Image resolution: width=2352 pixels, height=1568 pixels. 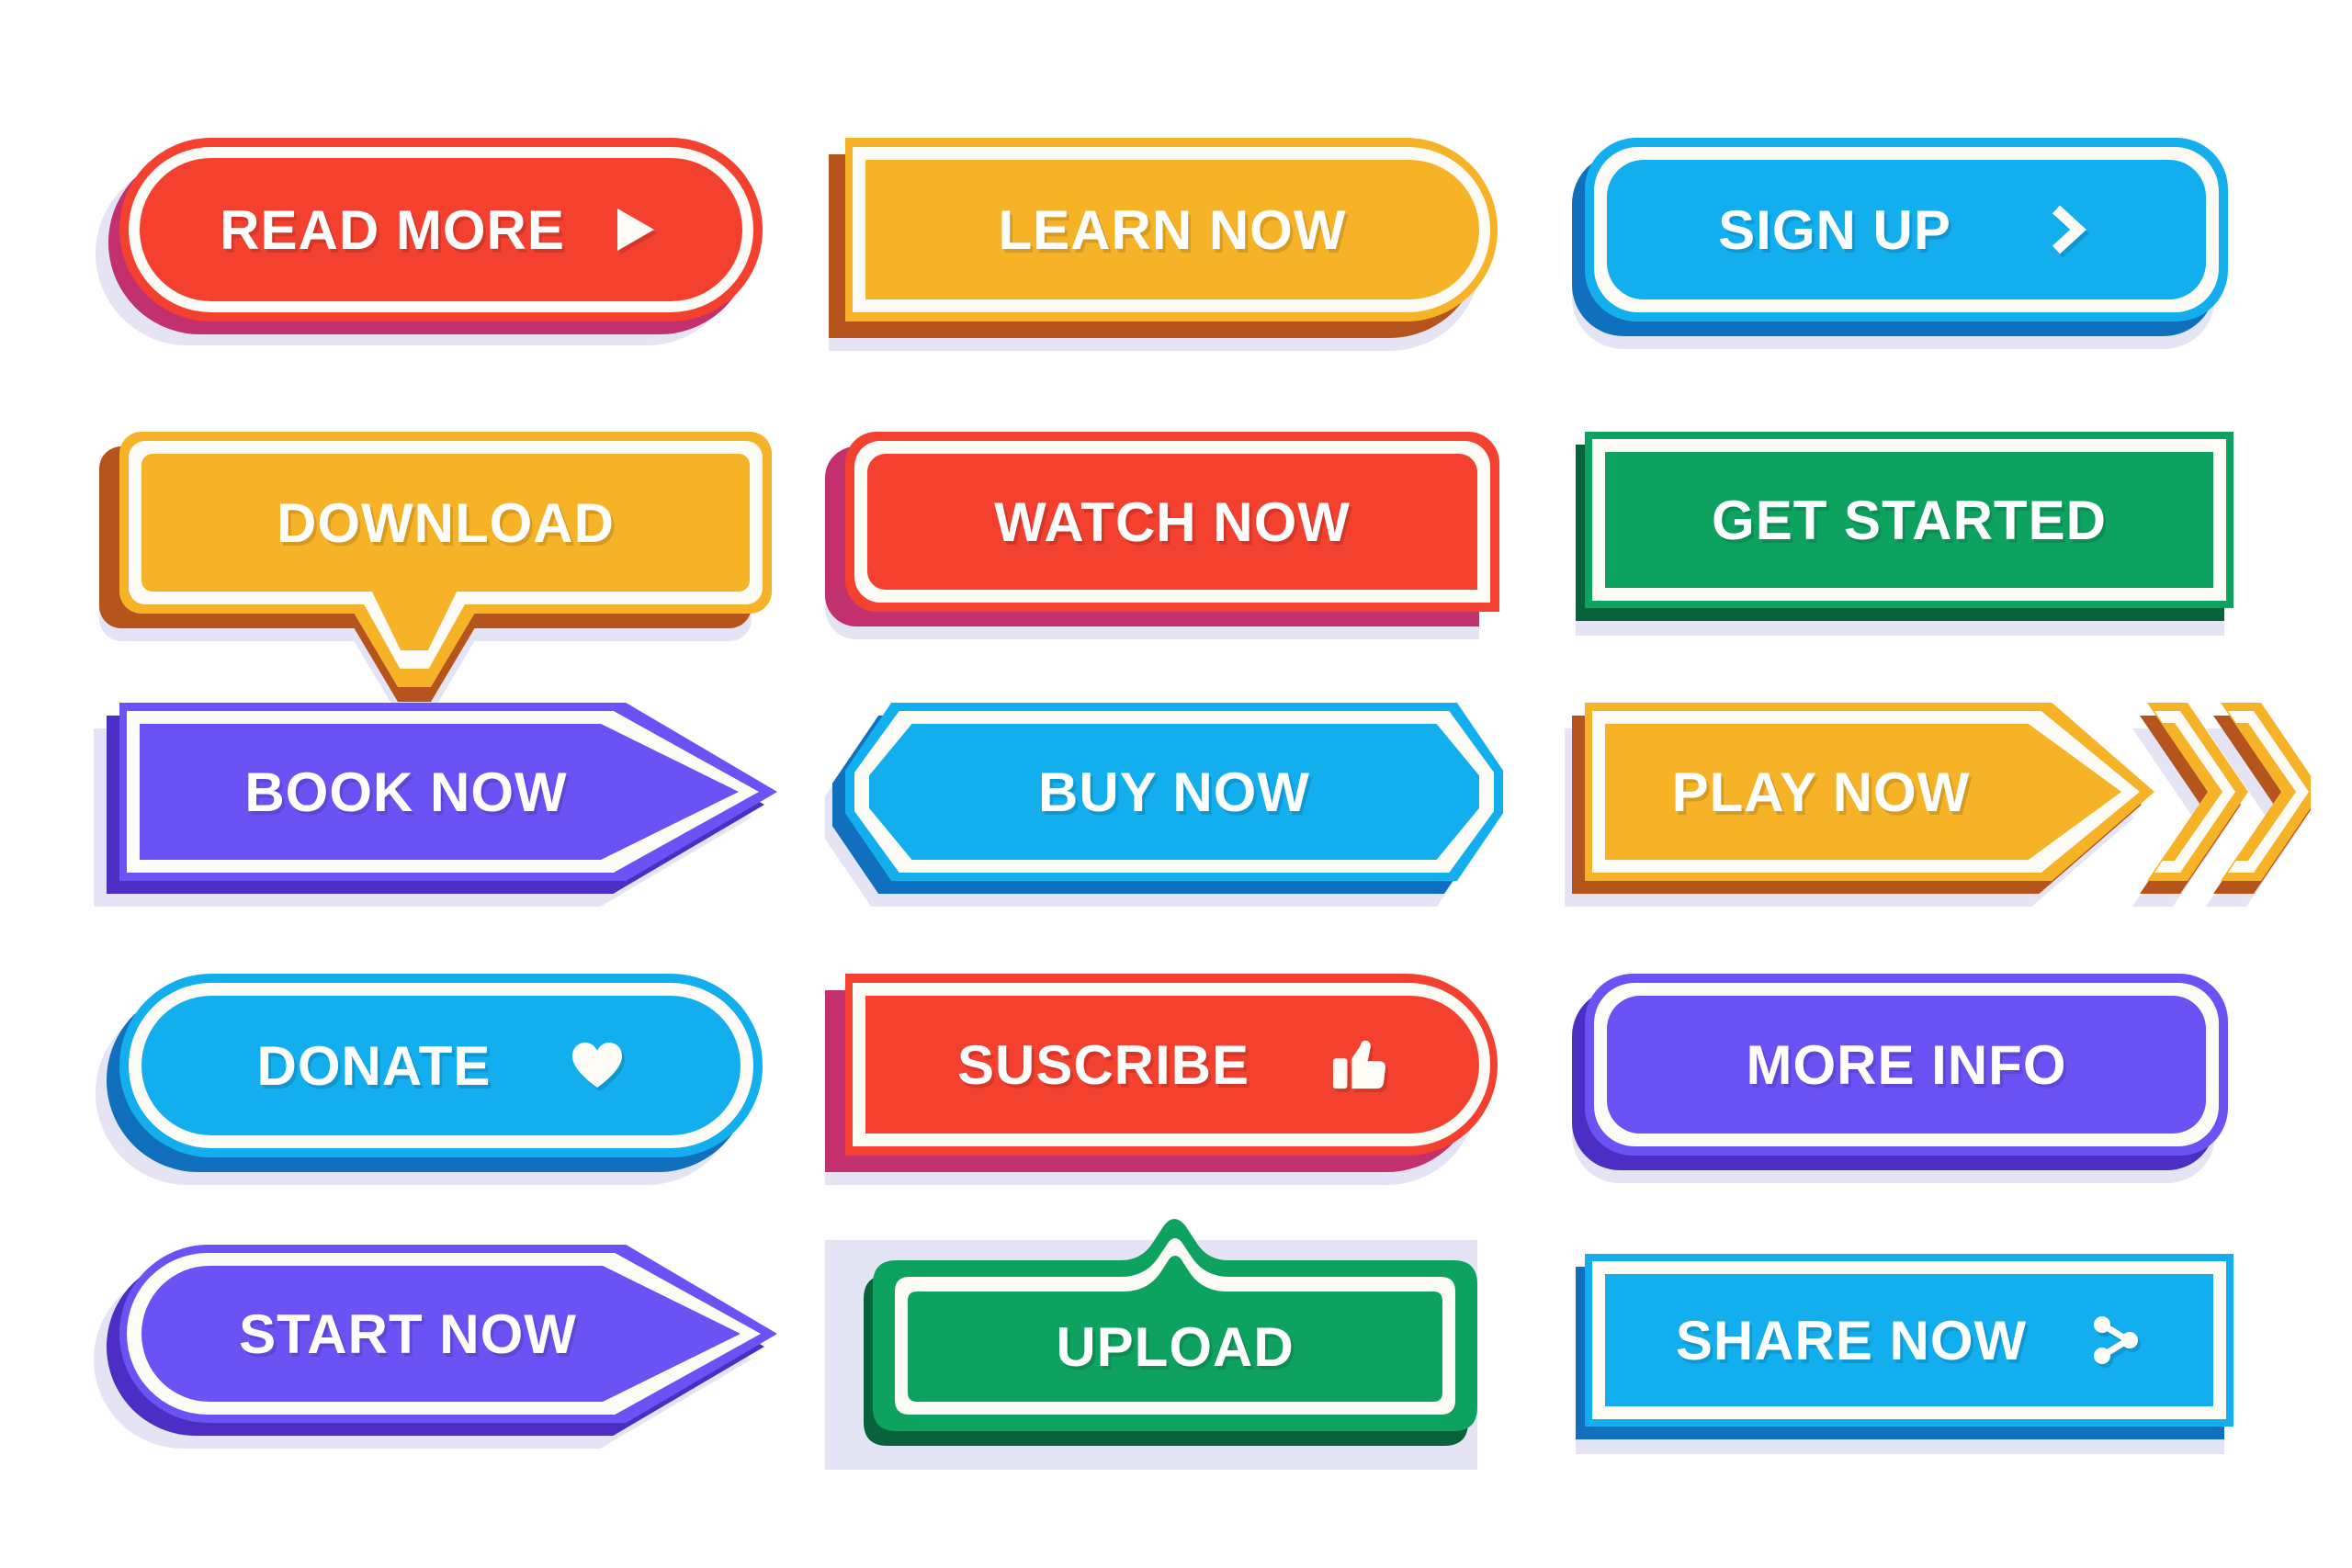 I want to click on suscribe-fill, so click(x=1172, y=1065).